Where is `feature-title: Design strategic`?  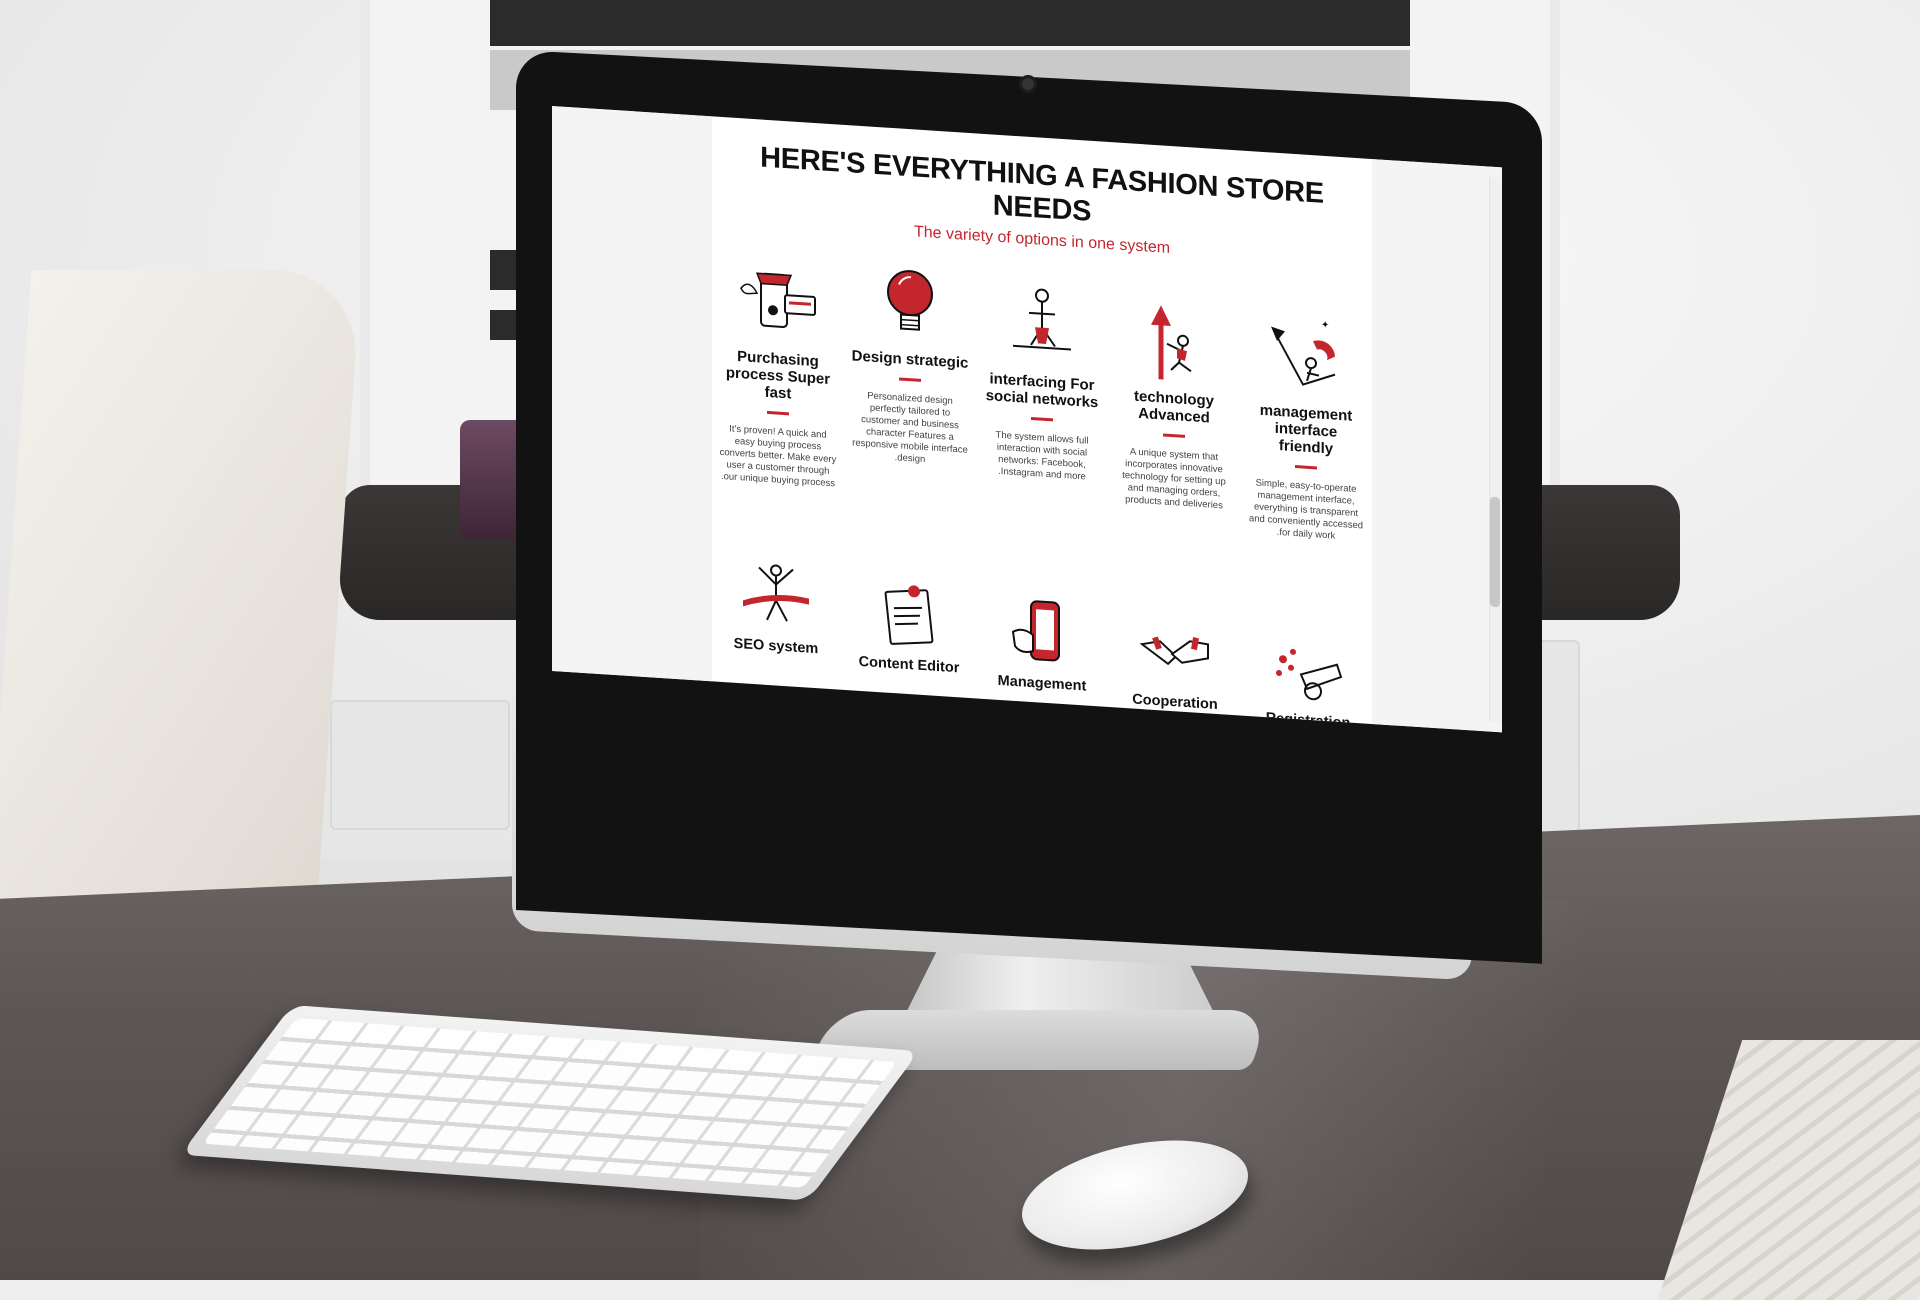
feature-title: Design strategic is located at coordinates (910, 359).